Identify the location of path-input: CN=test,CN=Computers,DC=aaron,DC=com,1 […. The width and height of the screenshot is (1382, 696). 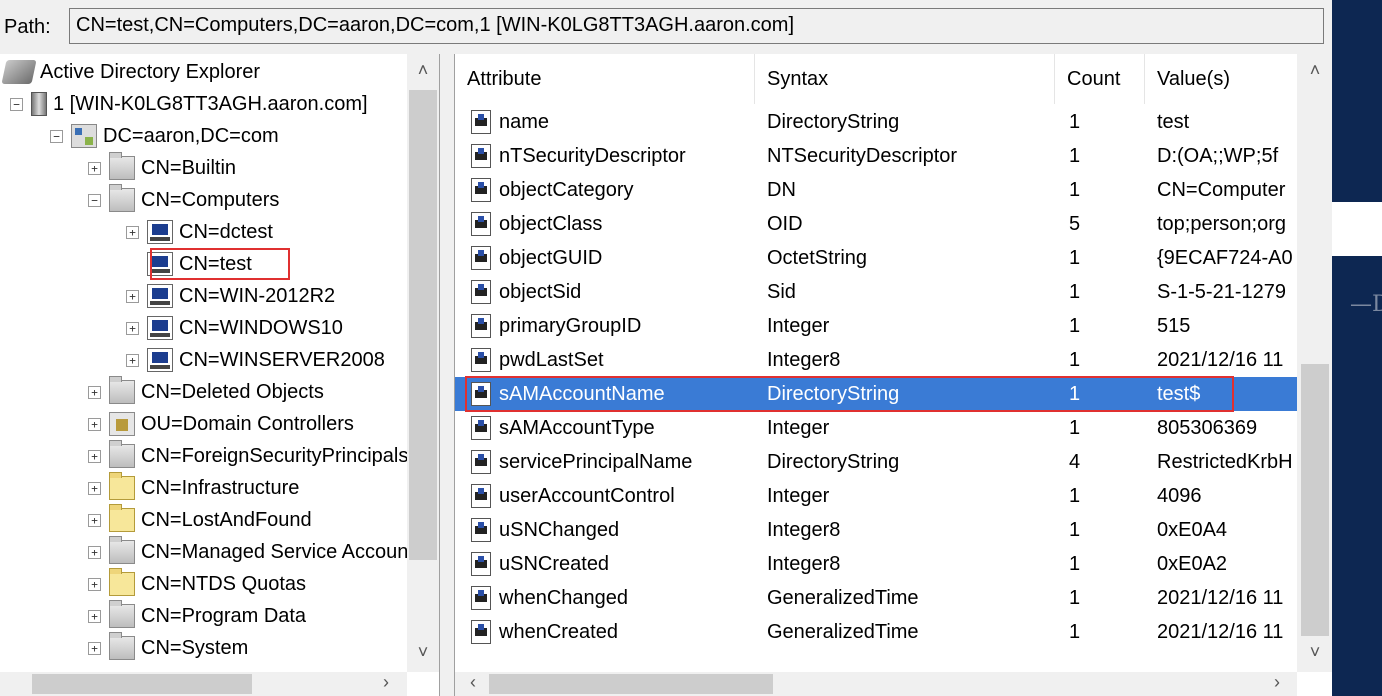
(696, 26).